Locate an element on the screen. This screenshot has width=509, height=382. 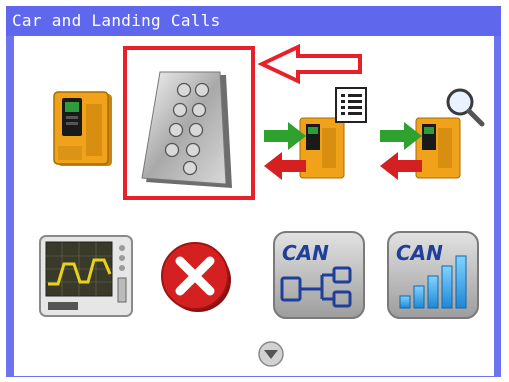
can-signal-label: CAN is located at coordinates (419, 253).